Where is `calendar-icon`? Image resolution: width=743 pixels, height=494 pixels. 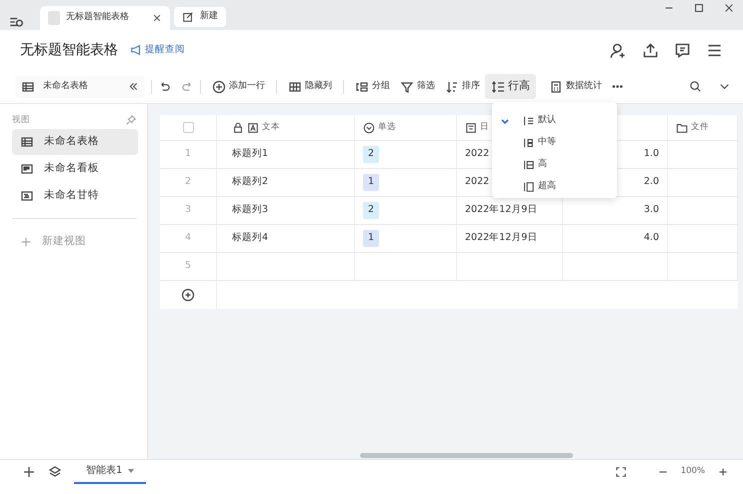 calendar-icon is located at coordinates (471, 128).